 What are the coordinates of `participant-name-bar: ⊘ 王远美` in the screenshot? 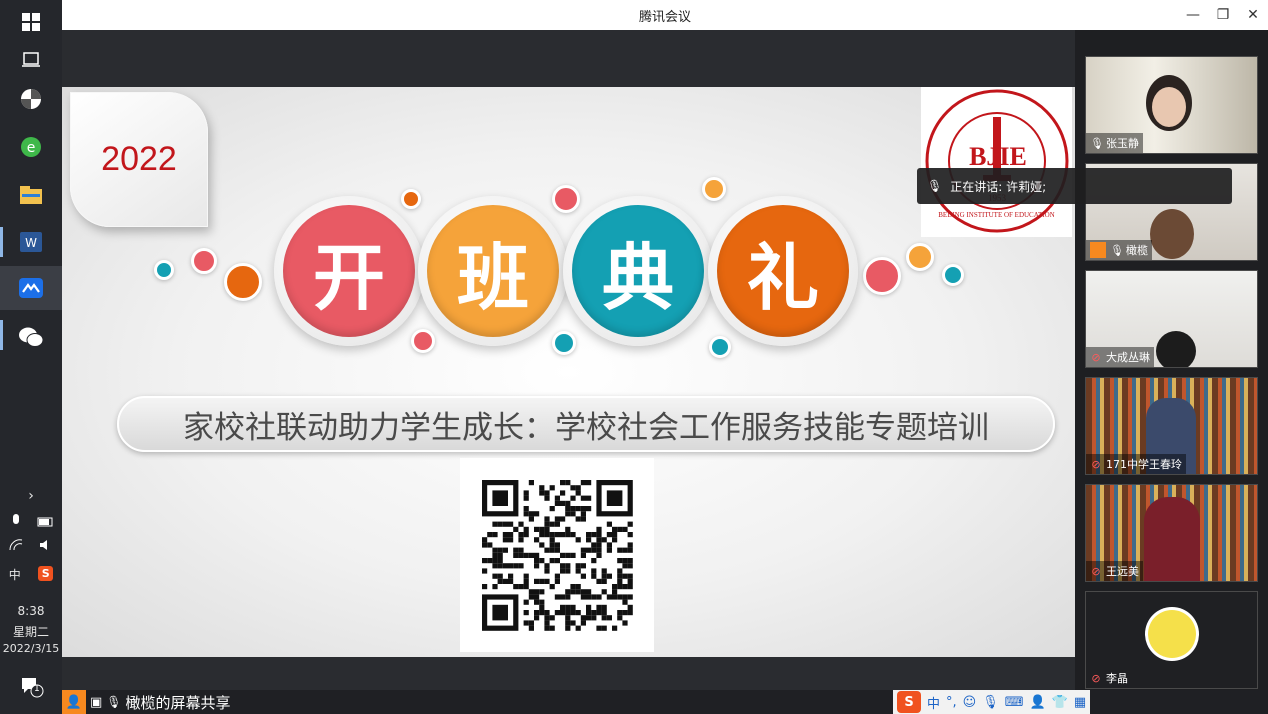 It's located at (1114, 571).